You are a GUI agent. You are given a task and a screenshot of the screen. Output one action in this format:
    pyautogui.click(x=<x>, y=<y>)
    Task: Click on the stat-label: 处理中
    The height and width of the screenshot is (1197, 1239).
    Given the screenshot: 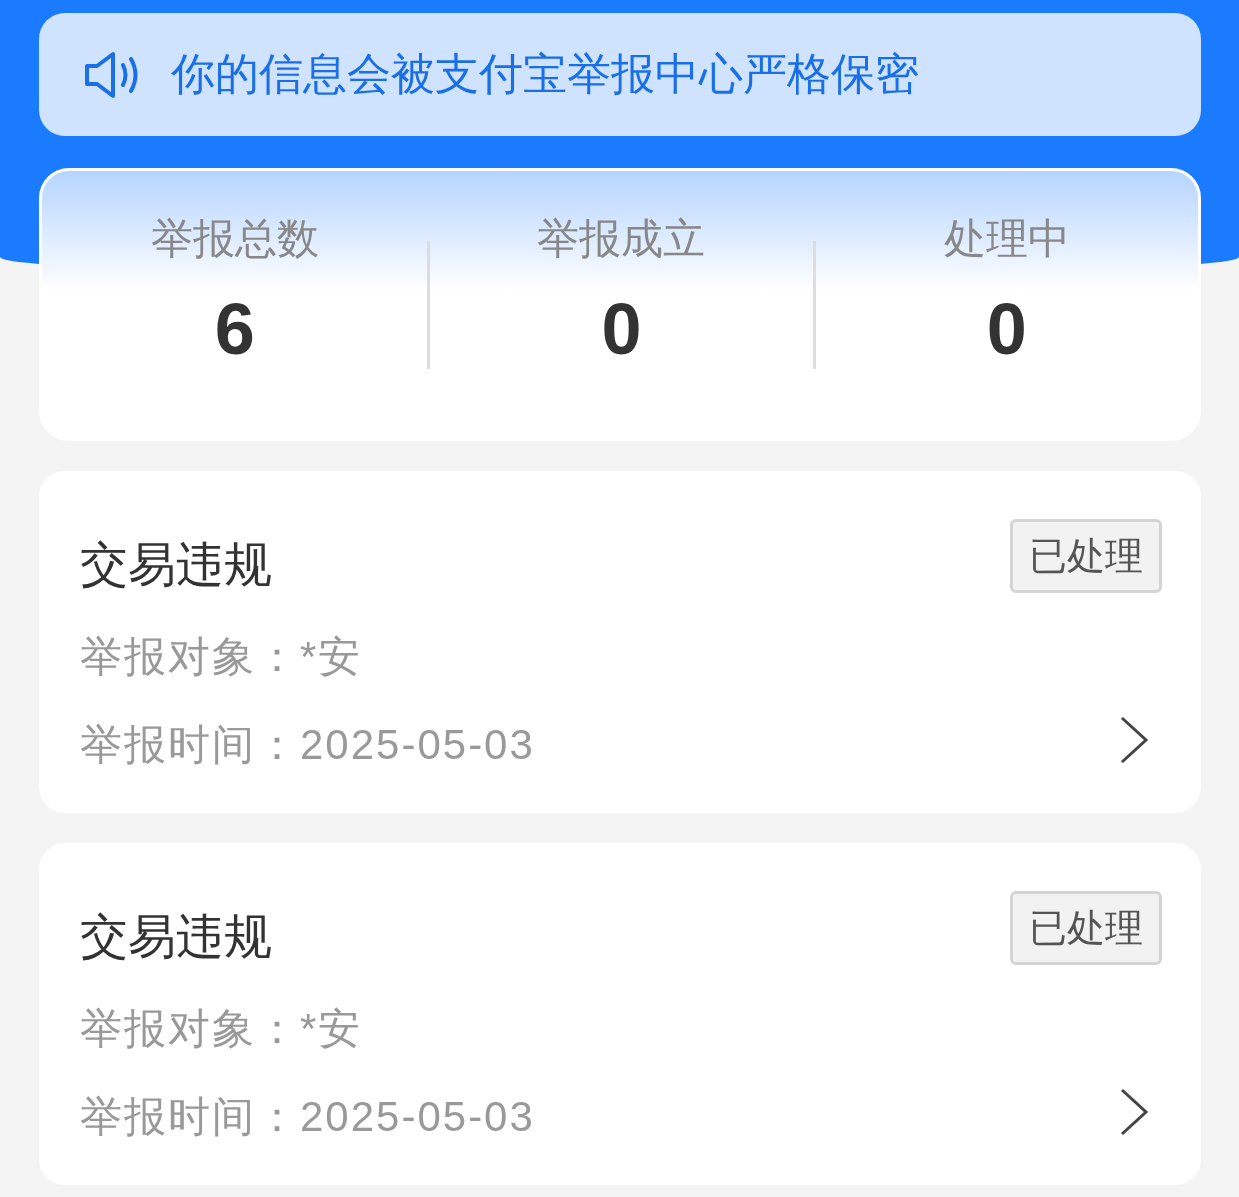 What is the action you would take?
    pyautogui.click(x=1006, y=239)
    